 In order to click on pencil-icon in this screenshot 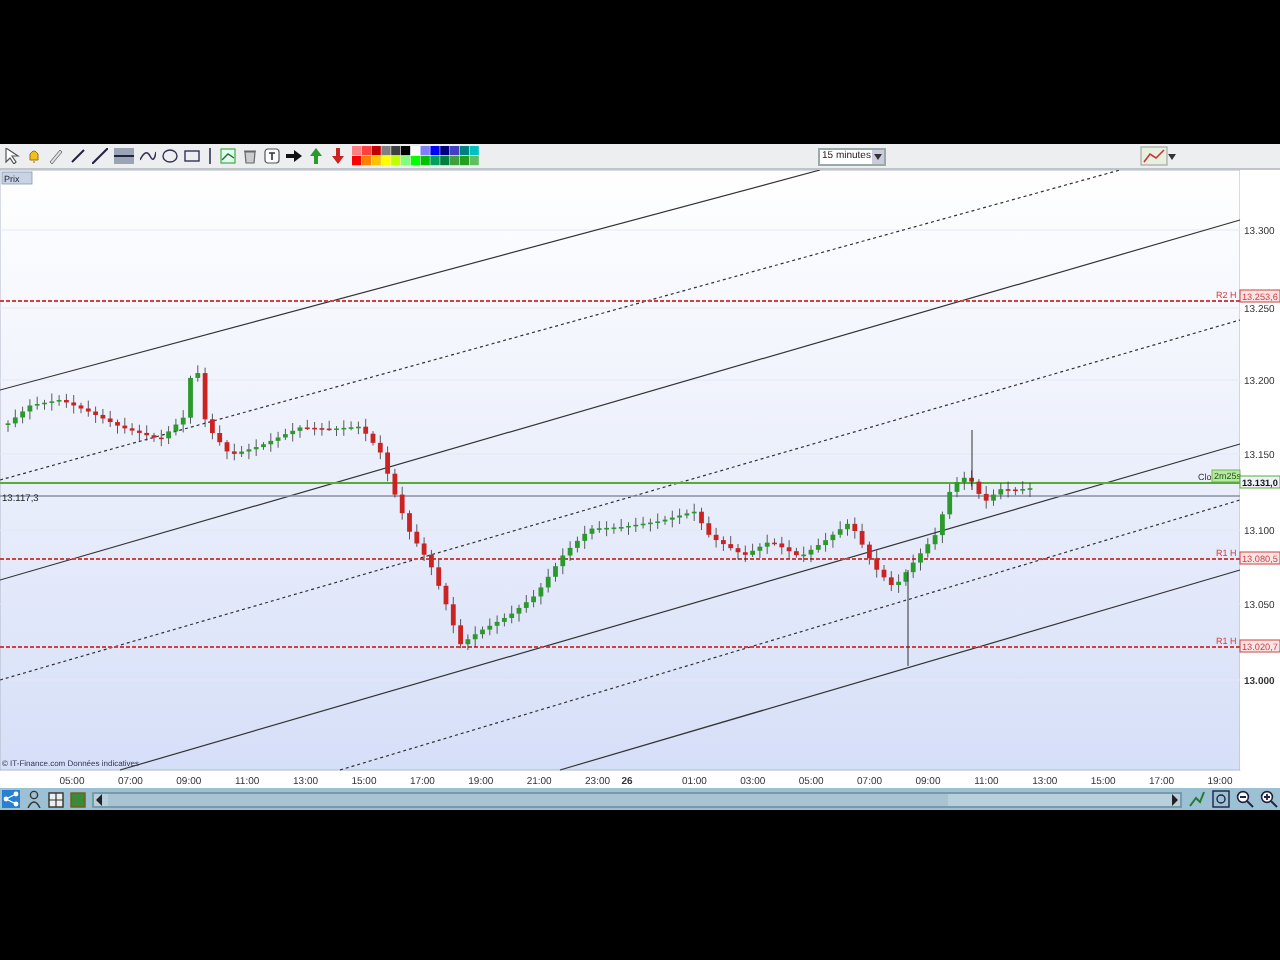, I will do `click(56, 156)`.